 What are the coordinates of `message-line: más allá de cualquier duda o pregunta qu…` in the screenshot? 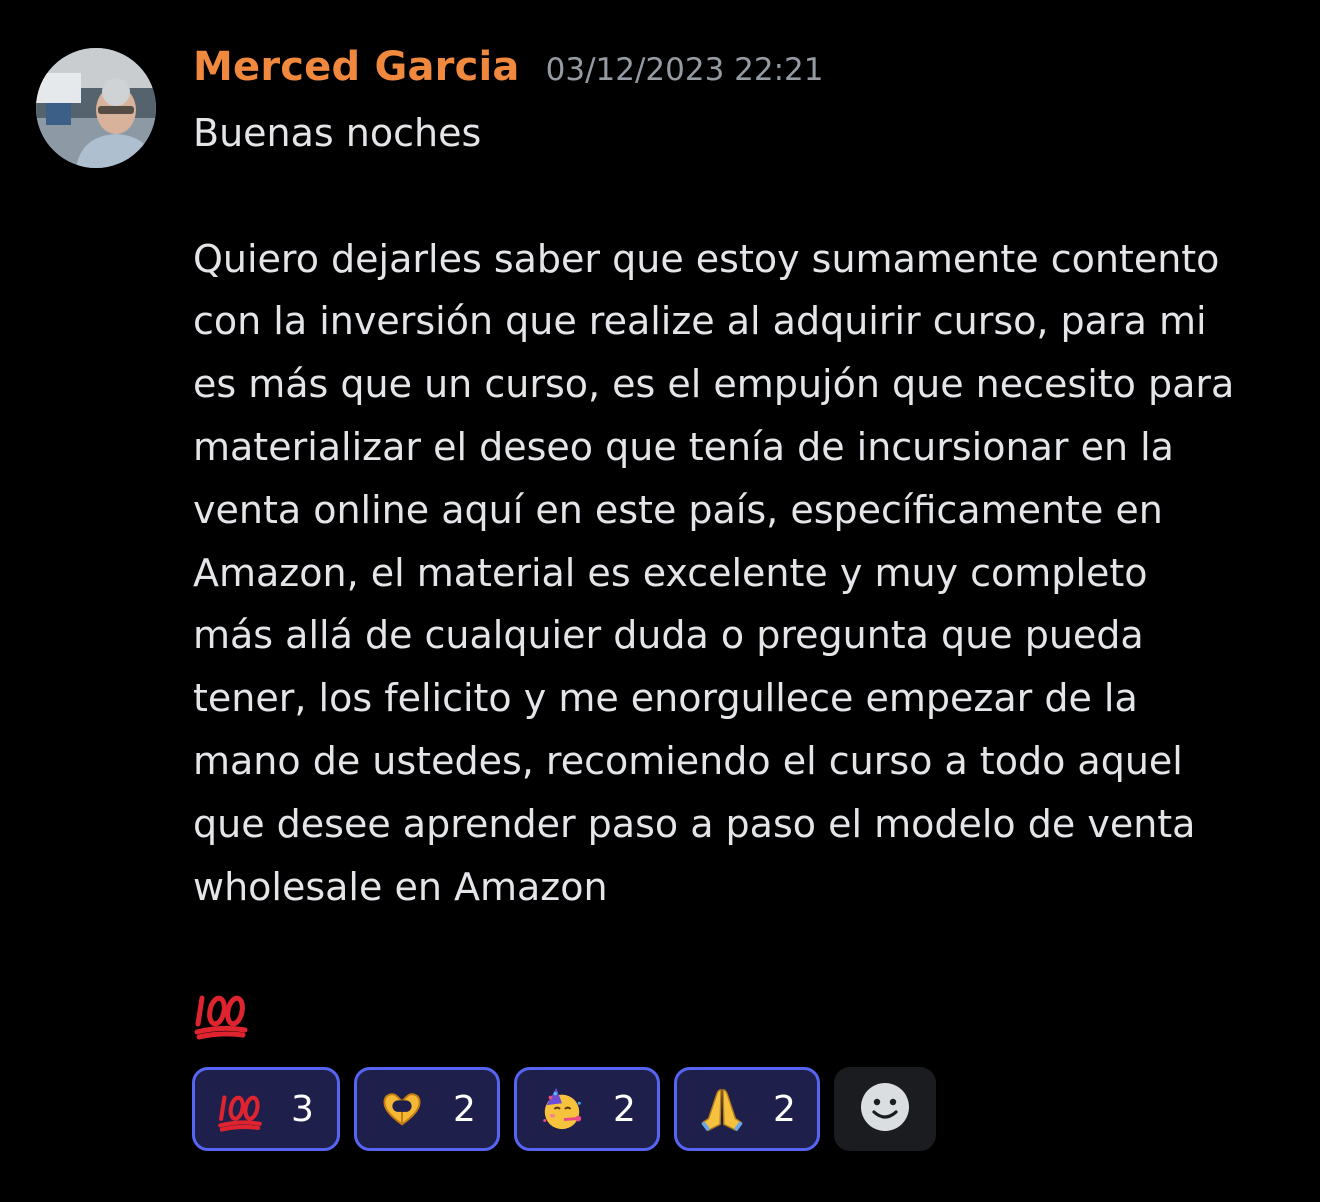 It's located at (668, 635).